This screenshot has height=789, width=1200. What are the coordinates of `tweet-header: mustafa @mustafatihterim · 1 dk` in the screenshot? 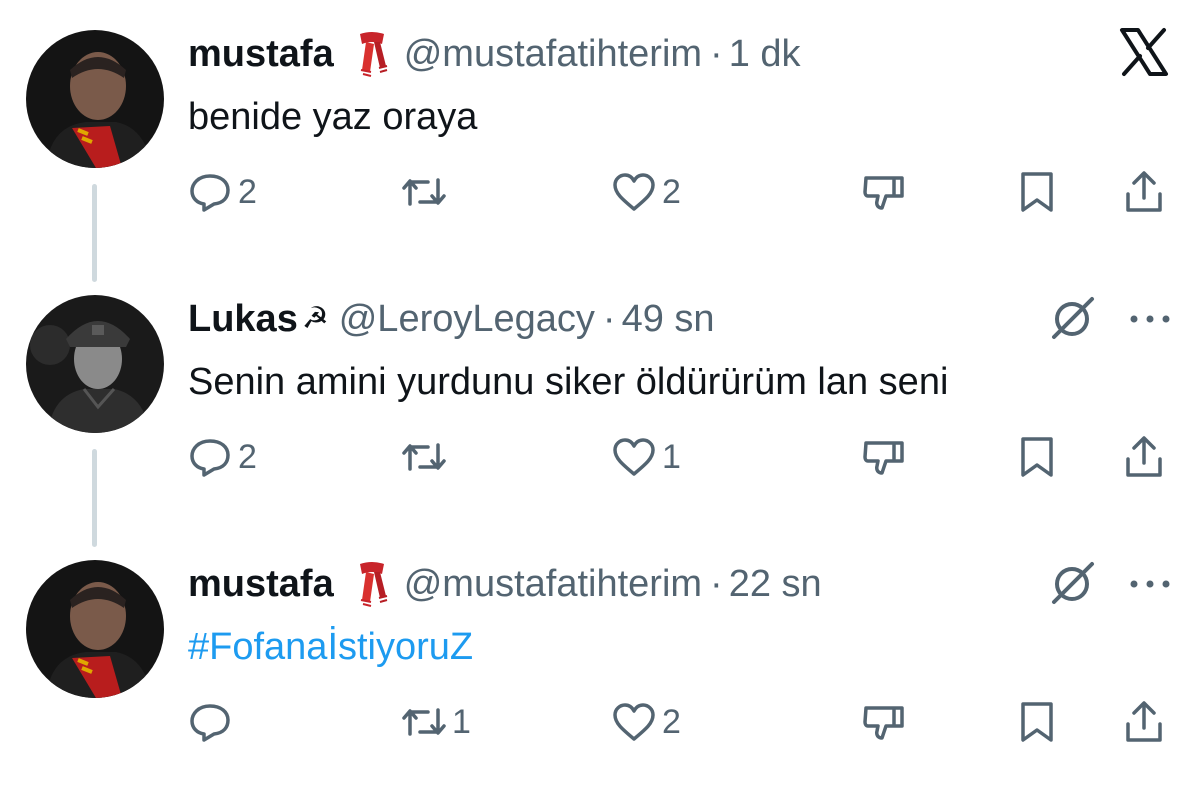 It's located at (494, 54).